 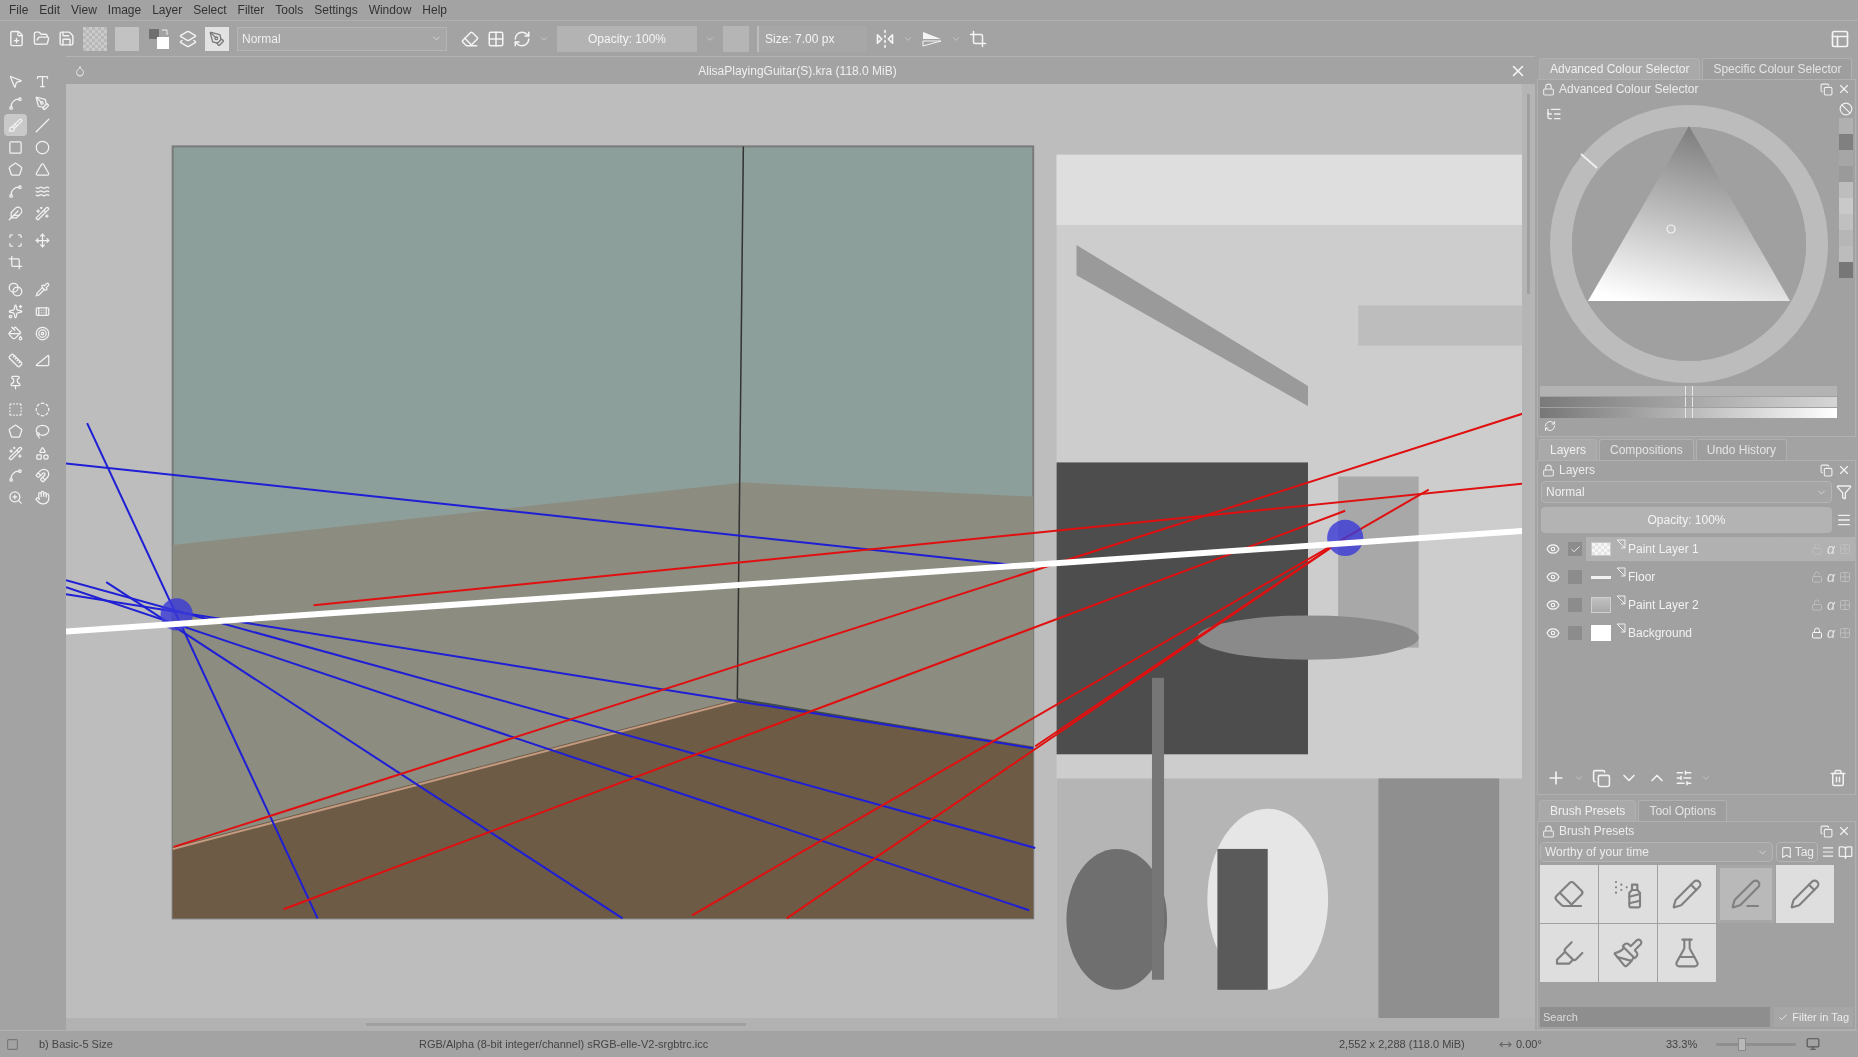 What do you see at coordinates (15, 360) in the screenshot?
I see `ruler-icon` at bounding box center [15, 360].